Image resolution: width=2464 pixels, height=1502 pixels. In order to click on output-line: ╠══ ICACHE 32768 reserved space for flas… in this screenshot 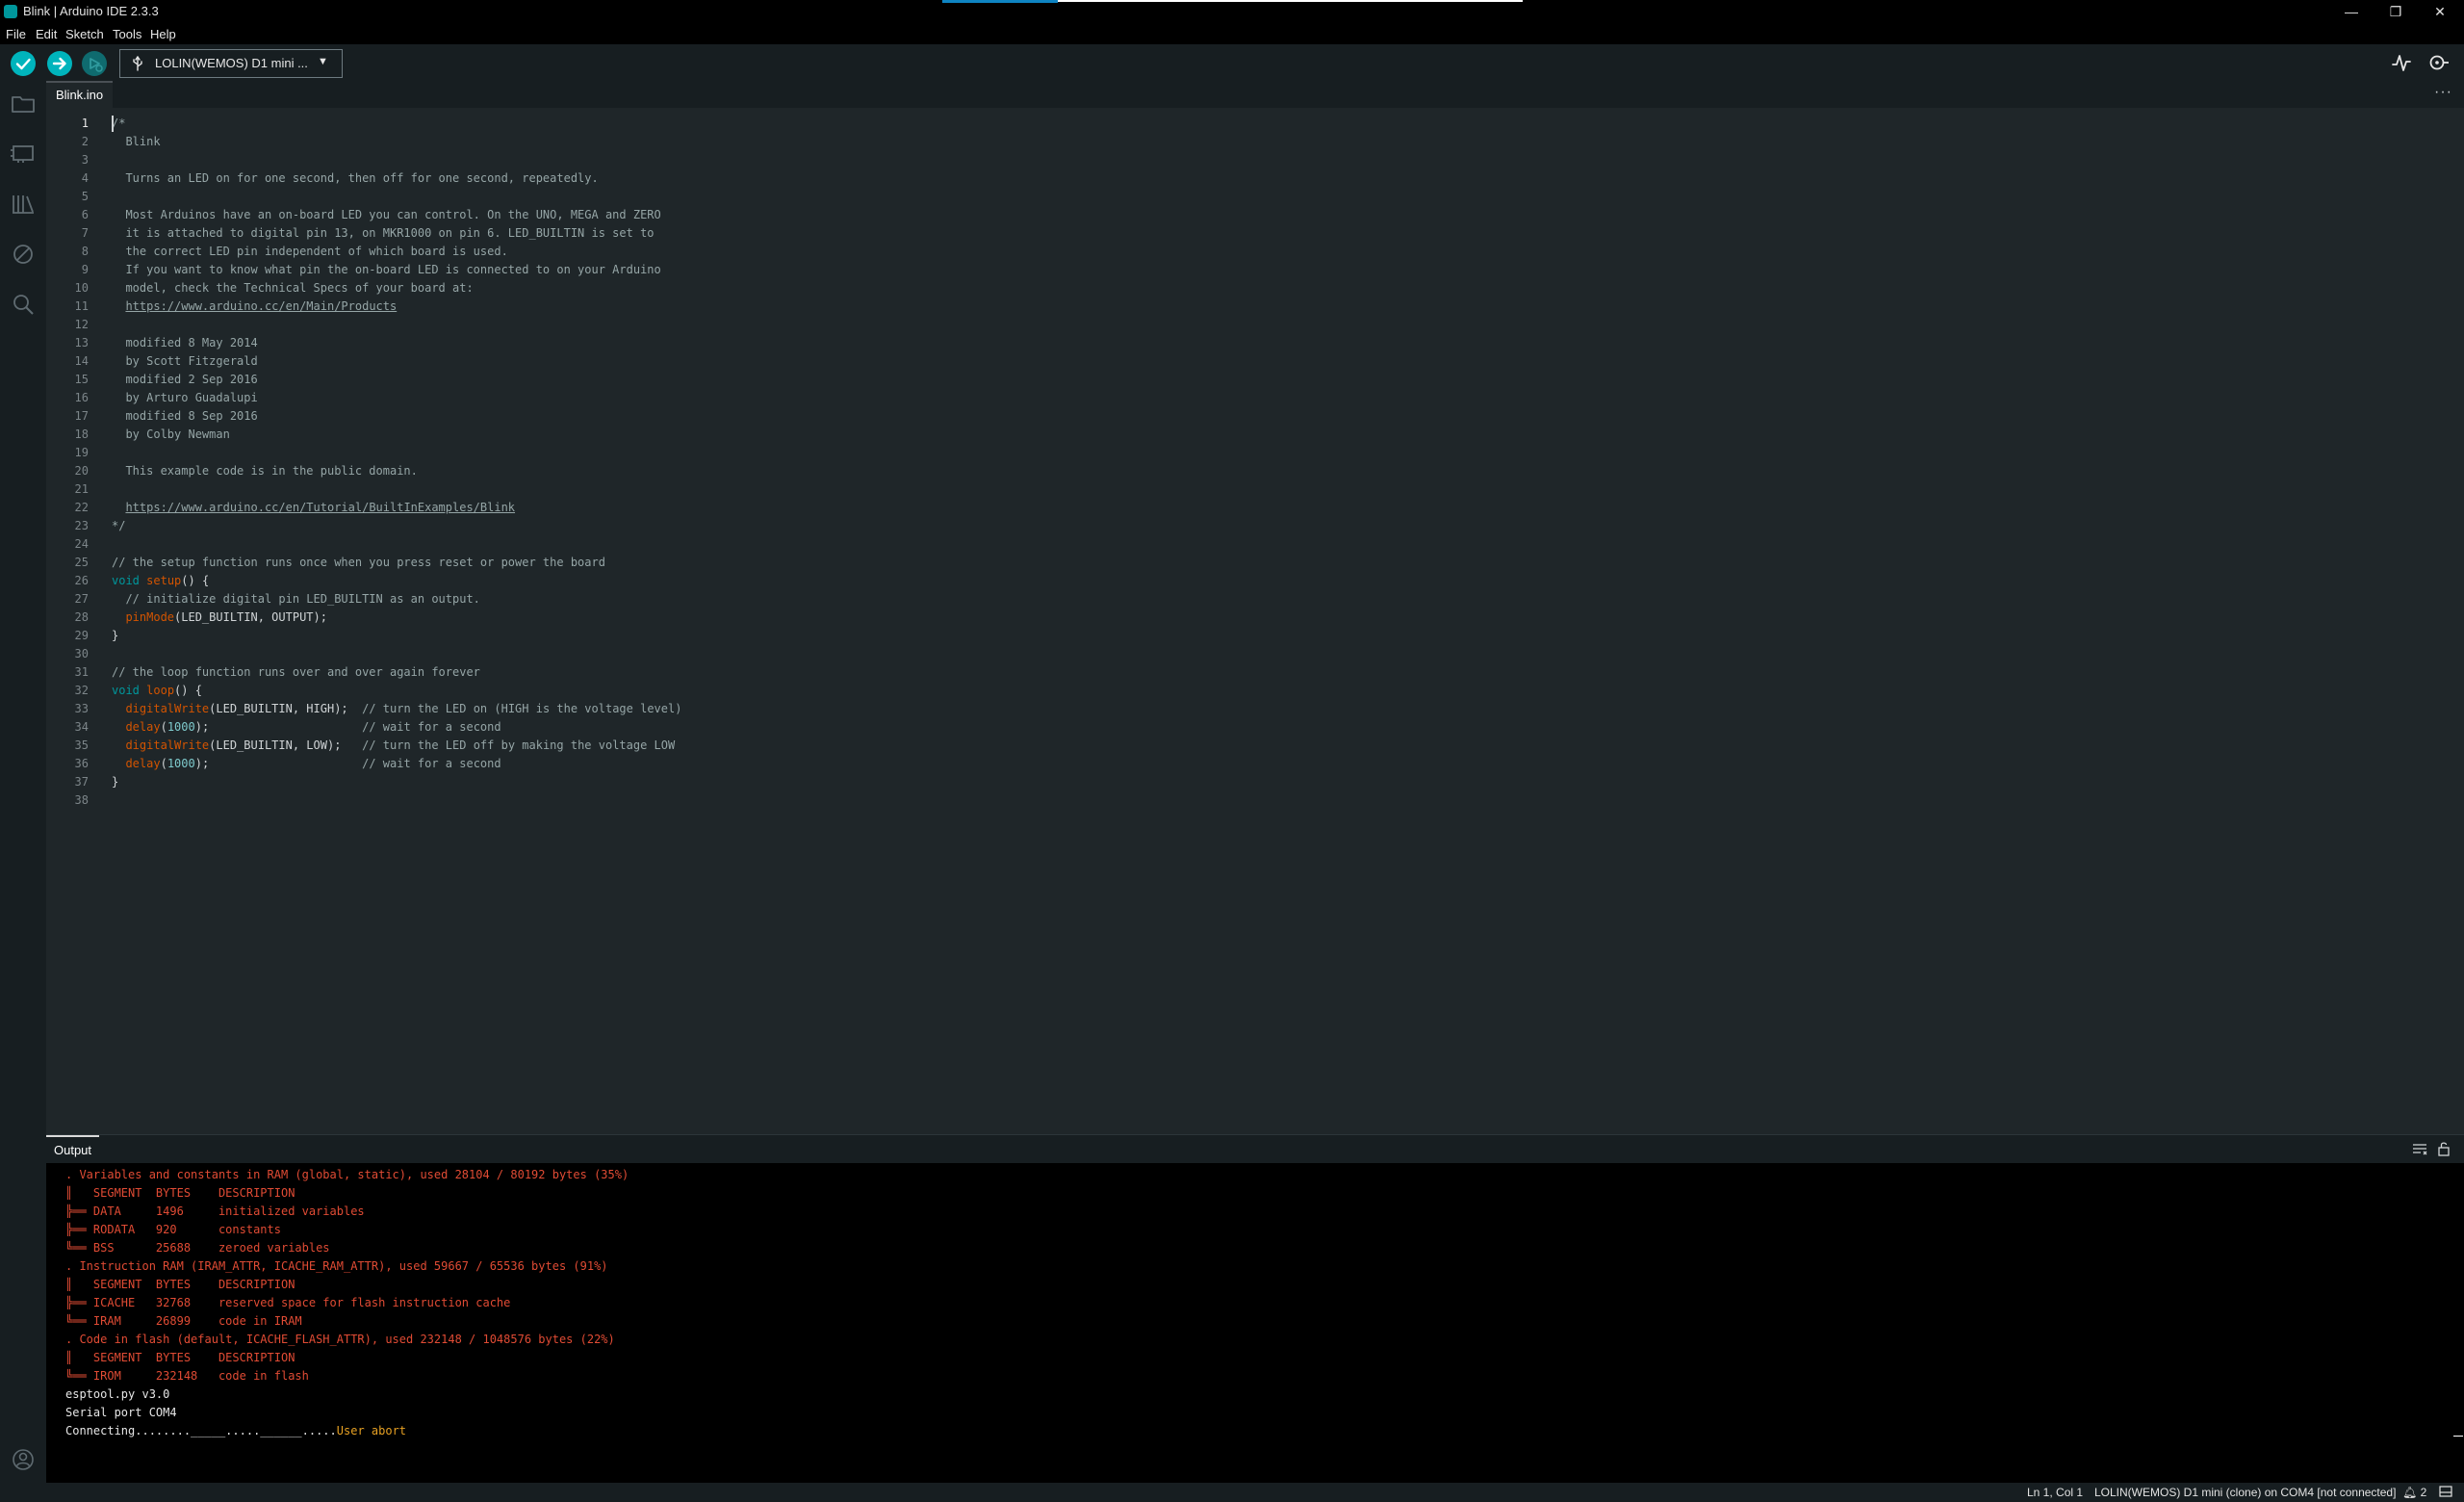, I will do `click(288, 1302)`.